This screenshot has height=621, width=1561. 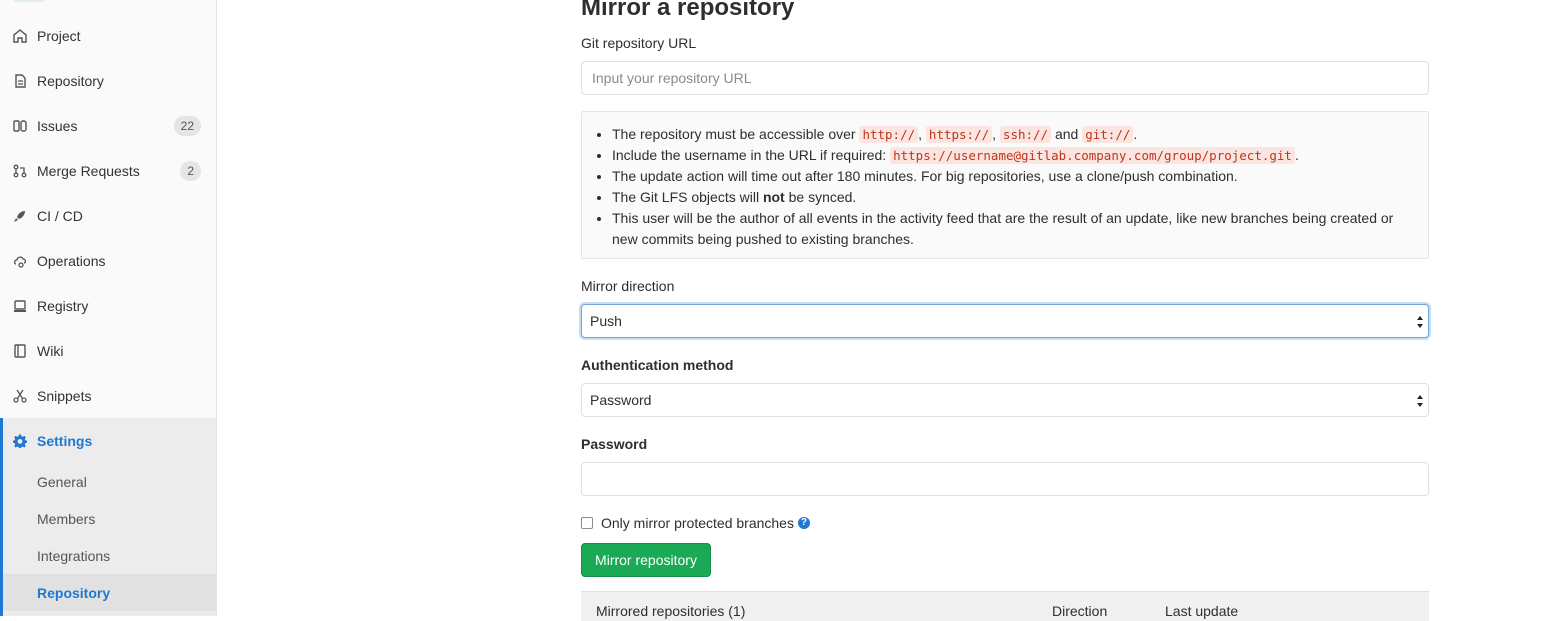 What do you see at coordinates (639, 43) in the screenshot?
I see `url-label: Git repository URL` at bounding box center [639, 43].